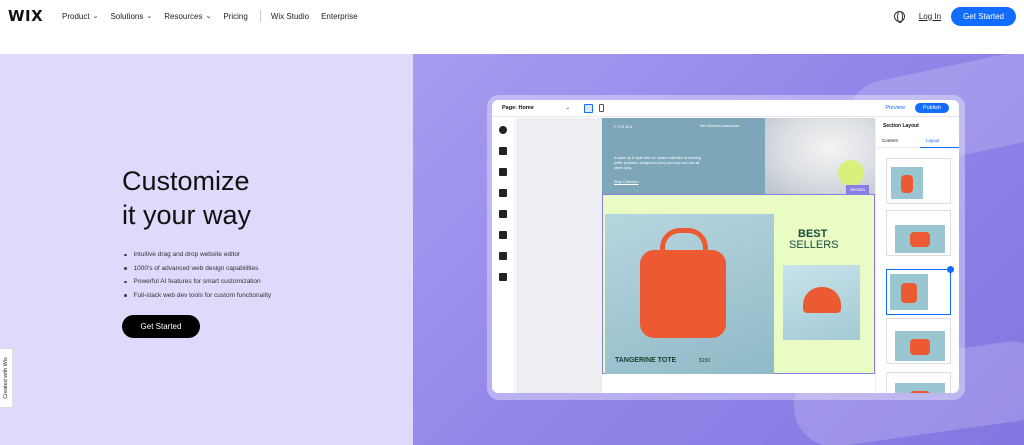  What do you see at coordinates (503, 130) in the screenshot?
I see `add-icon` at bounding box center [503, 130].